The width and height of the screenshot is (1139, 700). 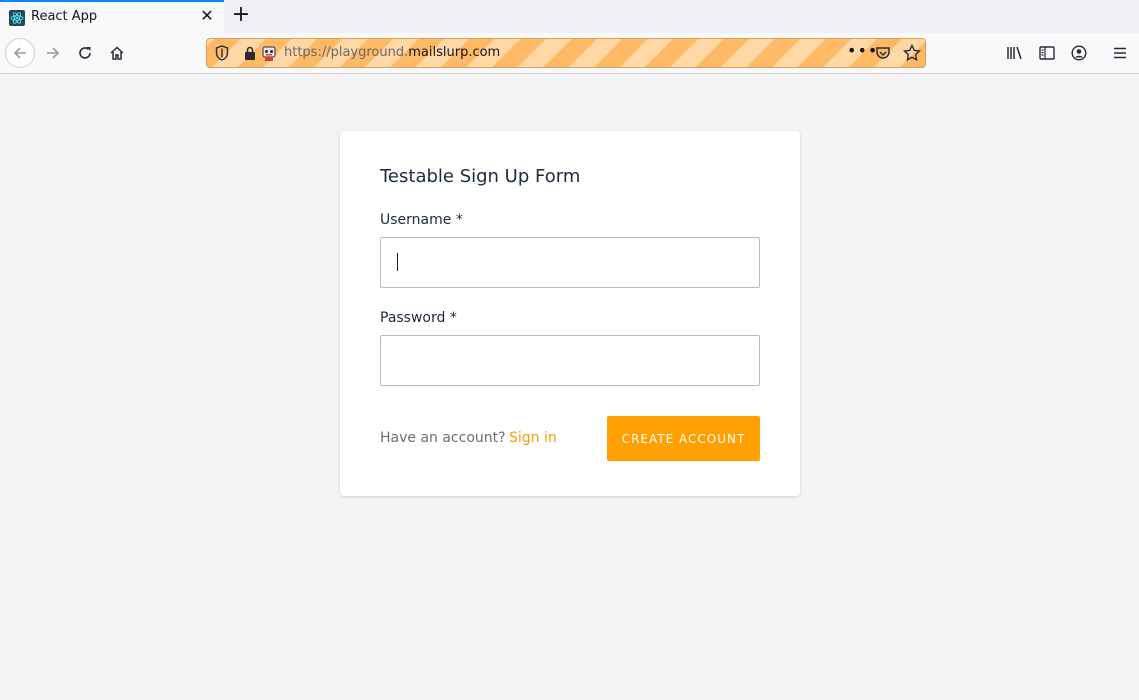 What do you see at coordinates (480, 176) in the screenshot?
I see `form-title: Testable Sign Up Form` at bounding box center [480, 176].